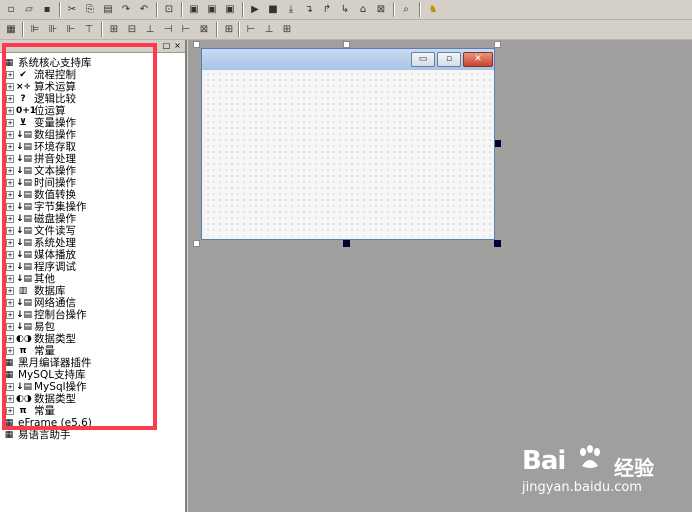  I want to click on undo-icon: ↶, so click(144, 9).